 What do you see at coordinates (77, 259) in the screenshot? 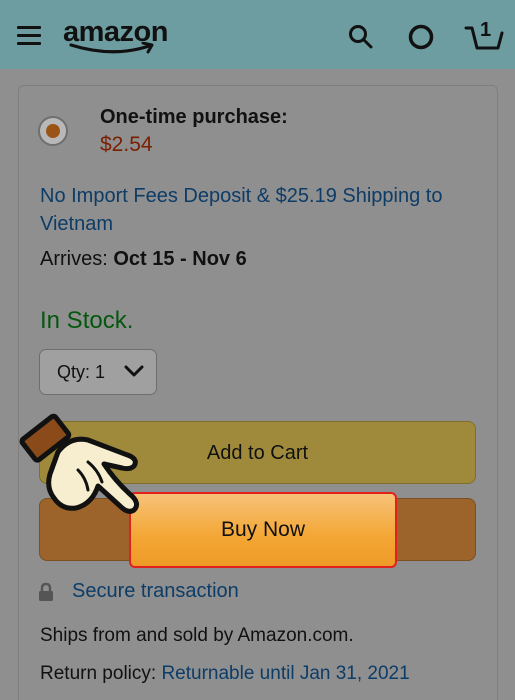
I see `arrives-label: Arrives:` at bounding box center [77, 259].